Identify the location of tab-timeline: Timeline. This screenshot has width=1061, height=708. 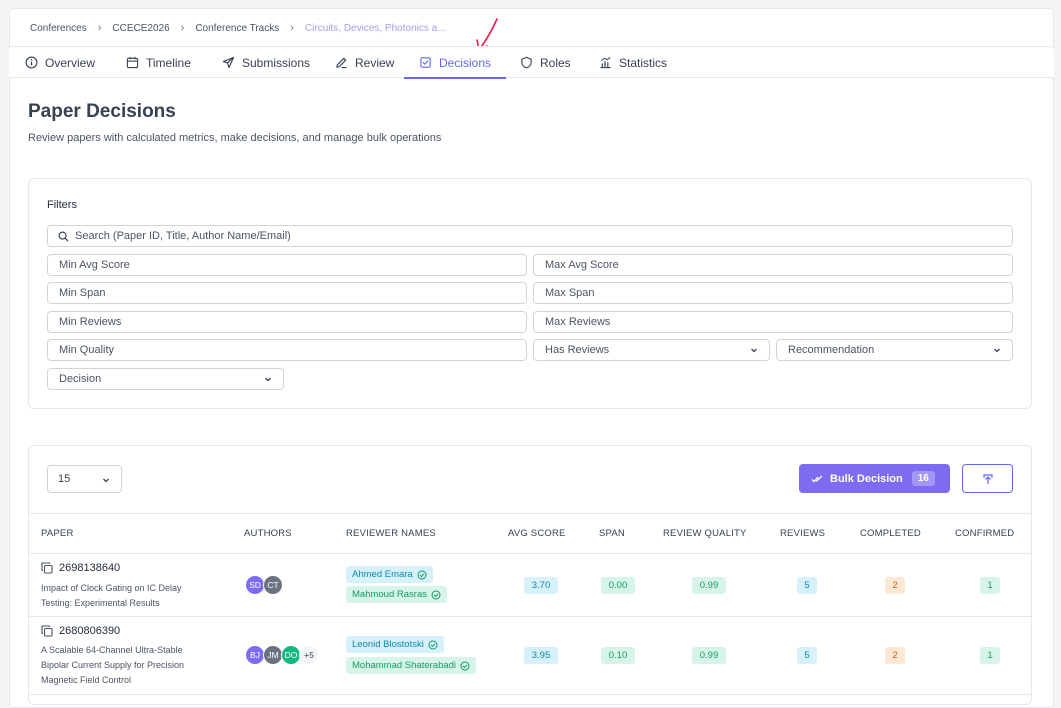
(158, 62).